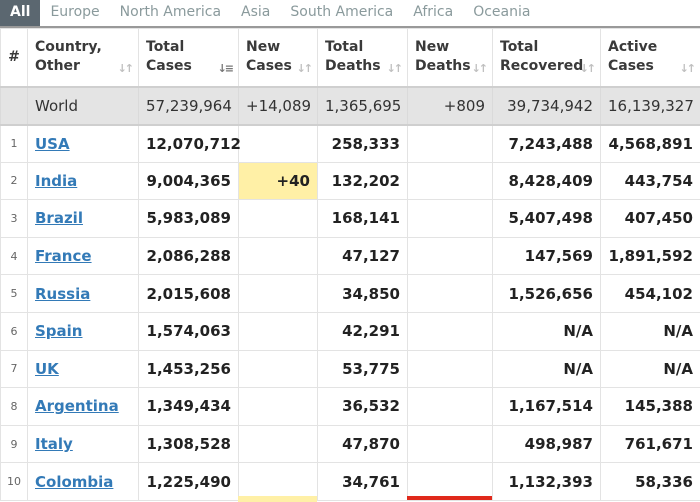 This screenshot has width=700, height=502. Describe the element at coordinates (58, 331) in the screenshot. I see `country-link: Spain` at that location.